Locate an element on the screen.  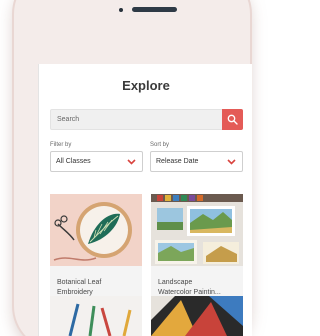
class-title: Botanical Leaf Embroidery is located at coordinates (79, 287).